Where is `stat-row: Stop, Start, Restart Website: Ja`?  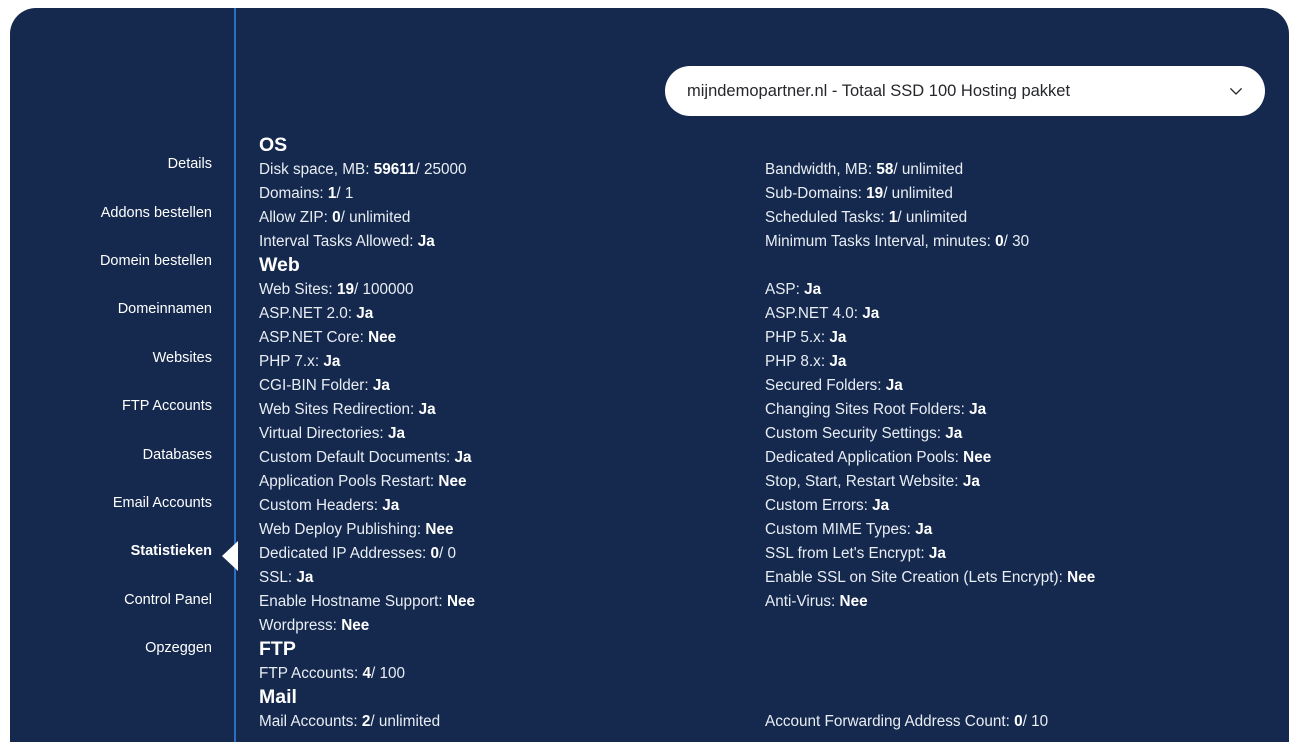
stat-row: Stop, Start, Restart Website: Ja is located at coordinates (1005, 482).